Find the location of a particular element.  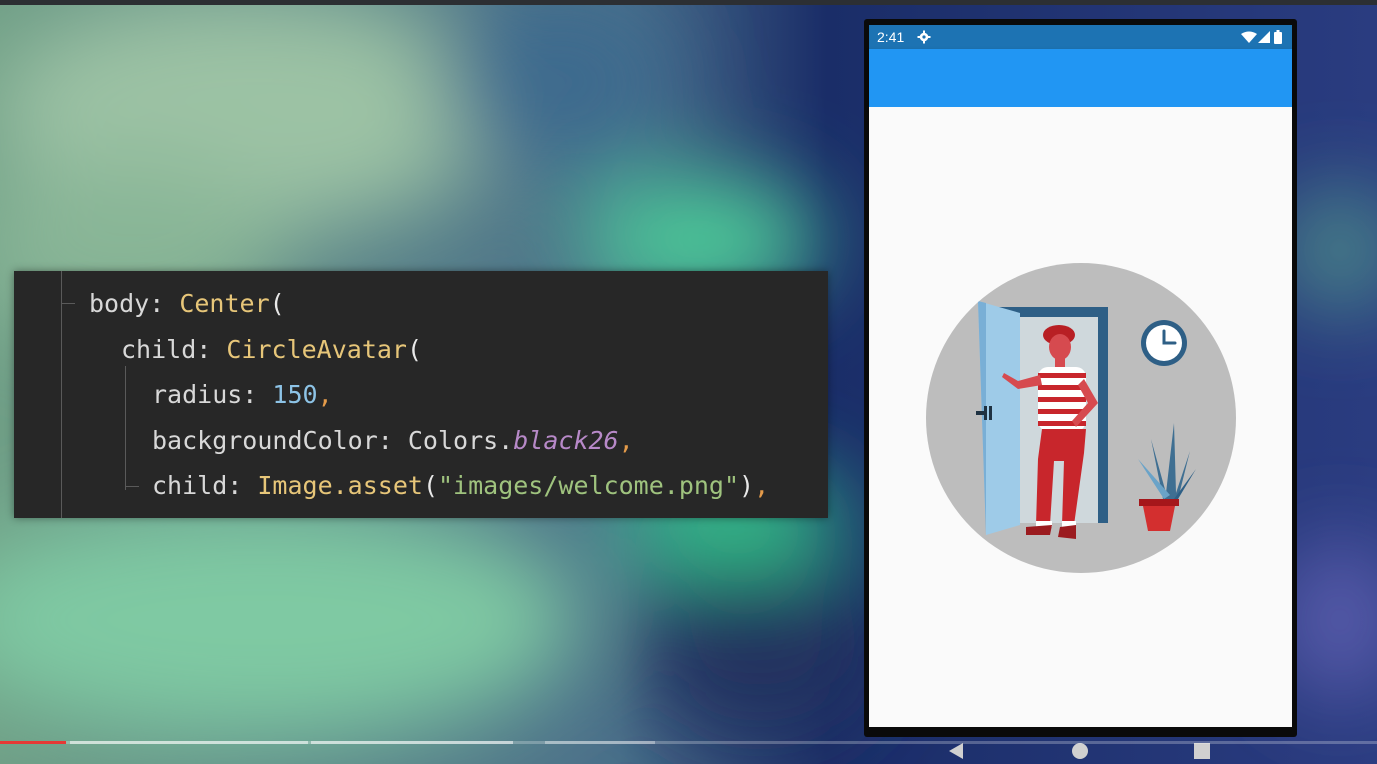

home-icon is located at coordinates (1080, 751).